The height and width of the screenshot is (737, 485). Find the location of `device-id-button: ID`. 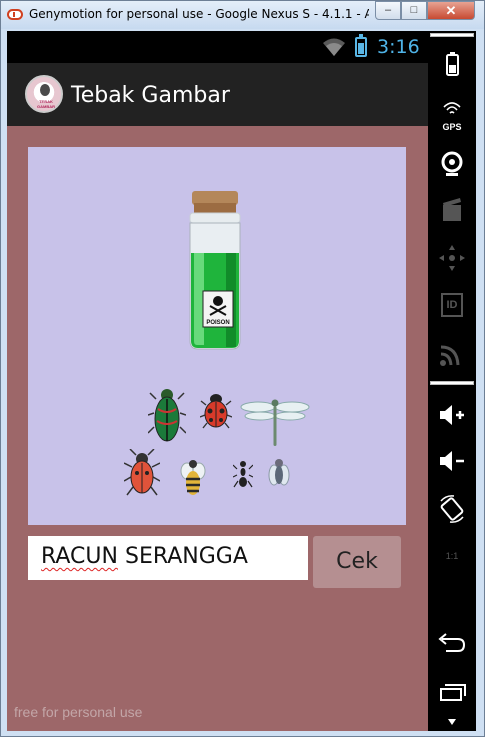

device-id-button: ID is located at coordinates (452, 306).